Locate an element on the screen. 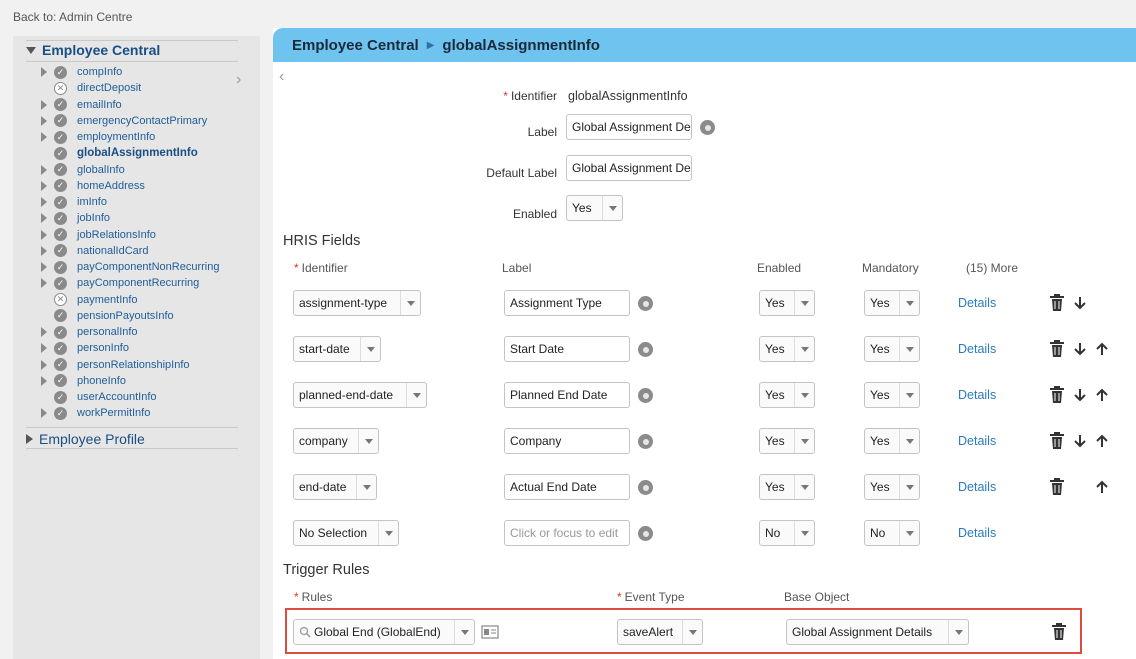  field-identifier-select: planned-end-date is located at coordinates (360, 395).